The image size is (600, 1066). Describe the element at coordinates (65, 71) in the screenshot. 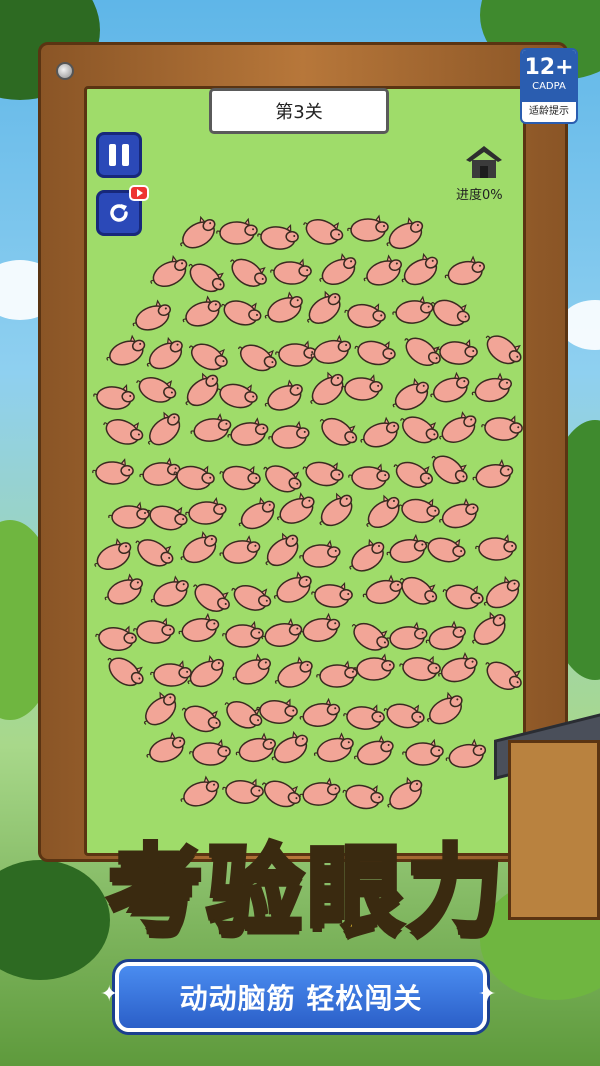

I see `bolt-icon` at that location.